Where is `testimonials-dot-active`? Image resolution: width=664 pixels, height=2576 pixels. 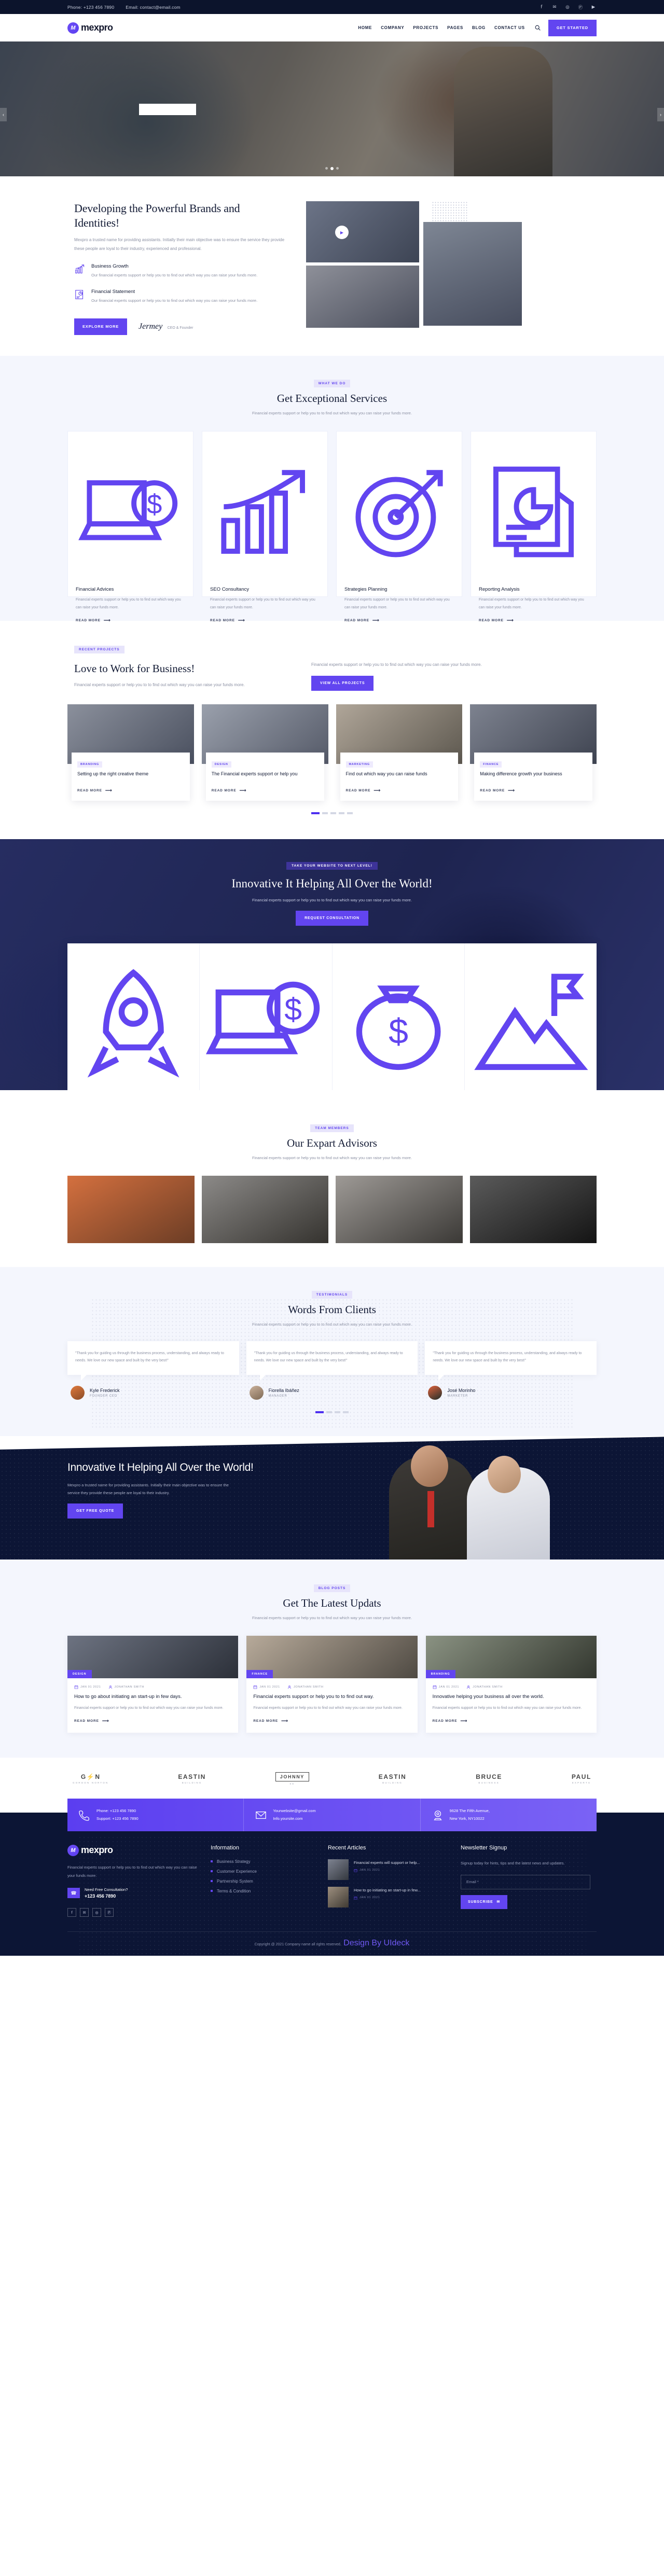 testimonials-dot-active is located at coordinates (319, 1412).